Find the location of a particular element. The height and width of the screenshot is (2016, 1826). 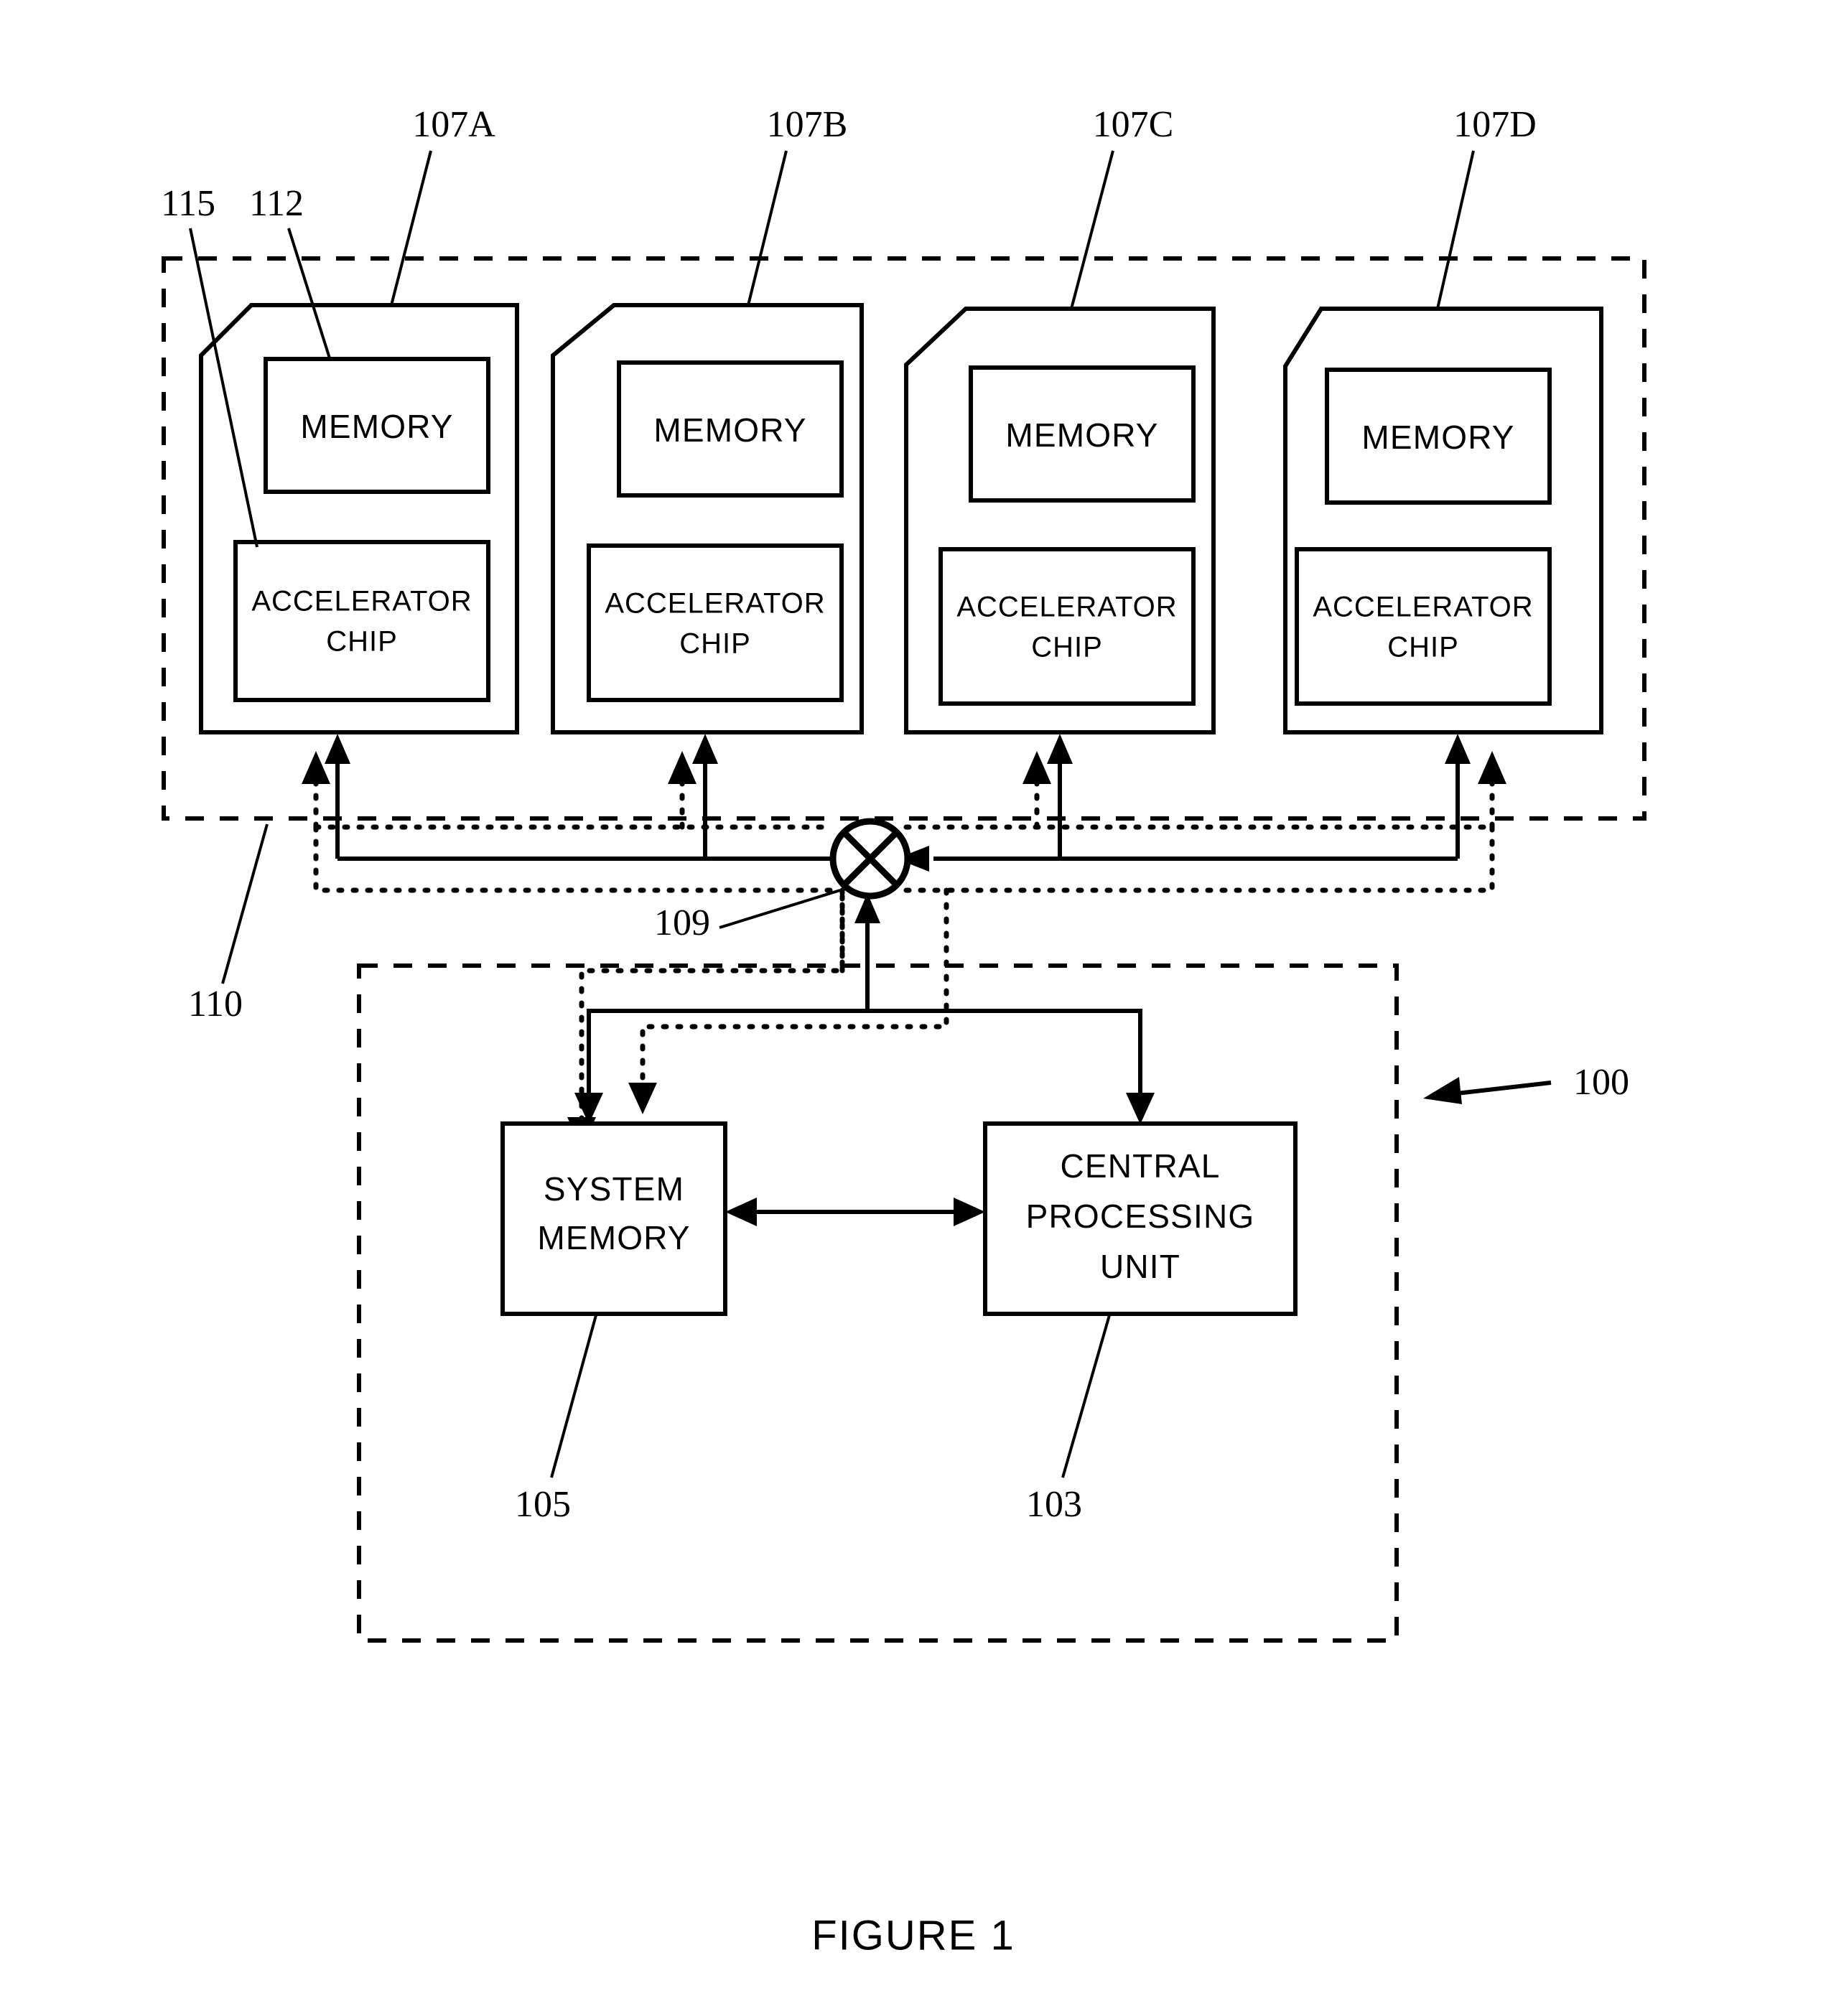

ref-109: 109 is located at coordinates (747, 916).